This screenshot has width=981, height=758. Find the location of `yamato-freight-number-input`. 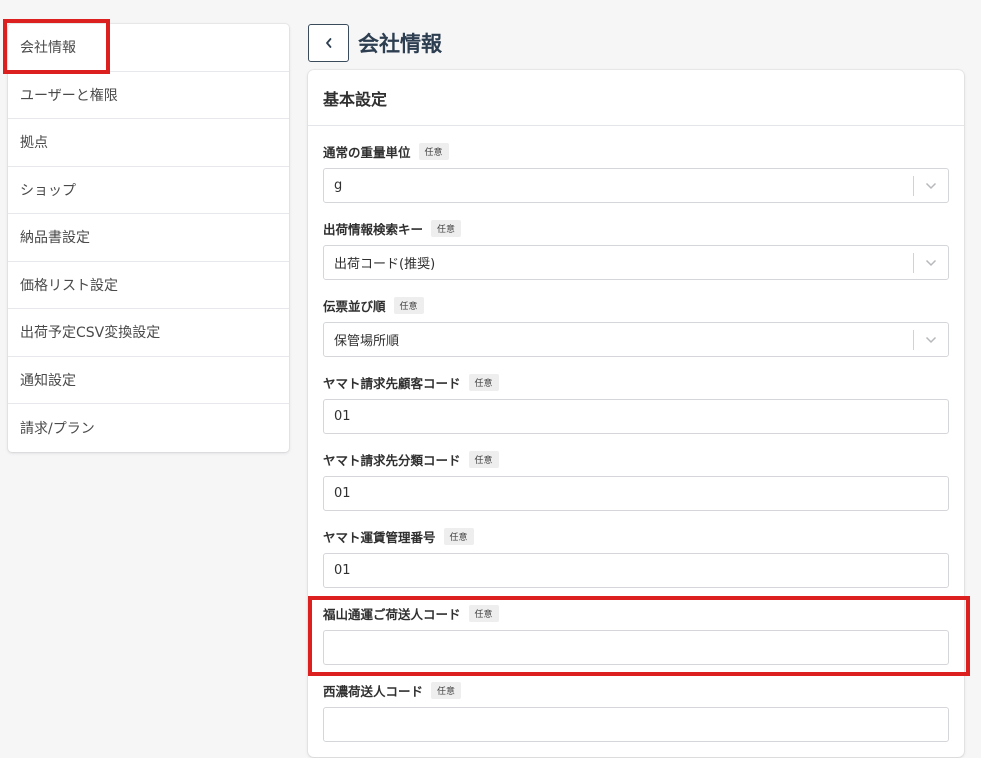

yamato-freight-number-input is located at coordinates (636, 570).